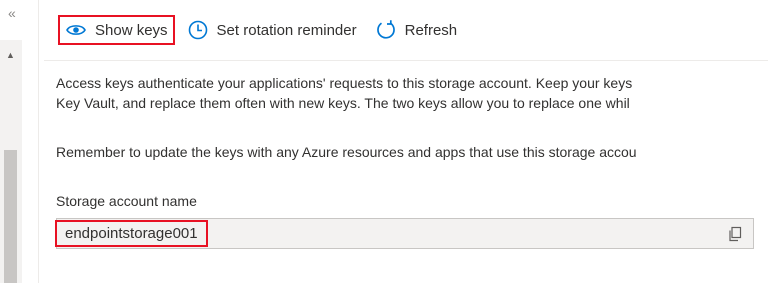 The height and width of the screenshot is (283, 768). I want to click on show-keys-label: Show keys, so click(131, 30).